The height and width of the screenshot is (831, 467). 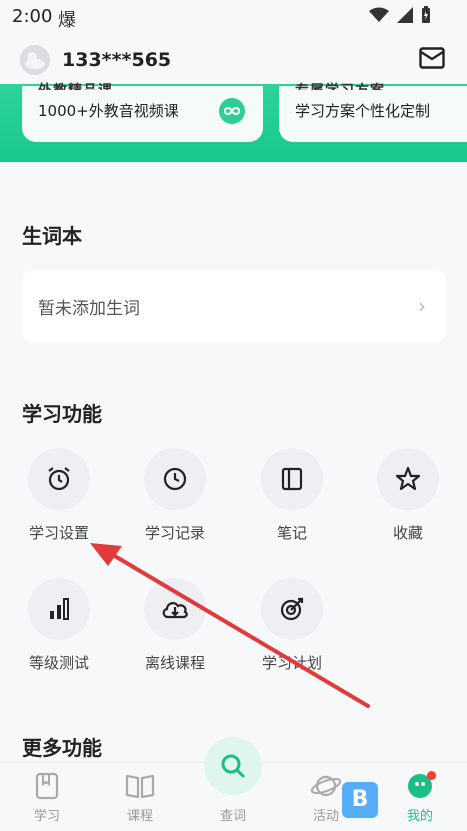 What do you see at coordinates (140, 786) in the screenshot?
I see `open-book-icon` at bounding box center [140, 786].